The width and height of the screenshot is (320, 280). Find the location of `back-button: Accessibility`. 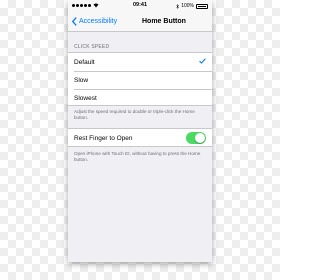

back-button: Accessibility is located at coordinates (94, 21).